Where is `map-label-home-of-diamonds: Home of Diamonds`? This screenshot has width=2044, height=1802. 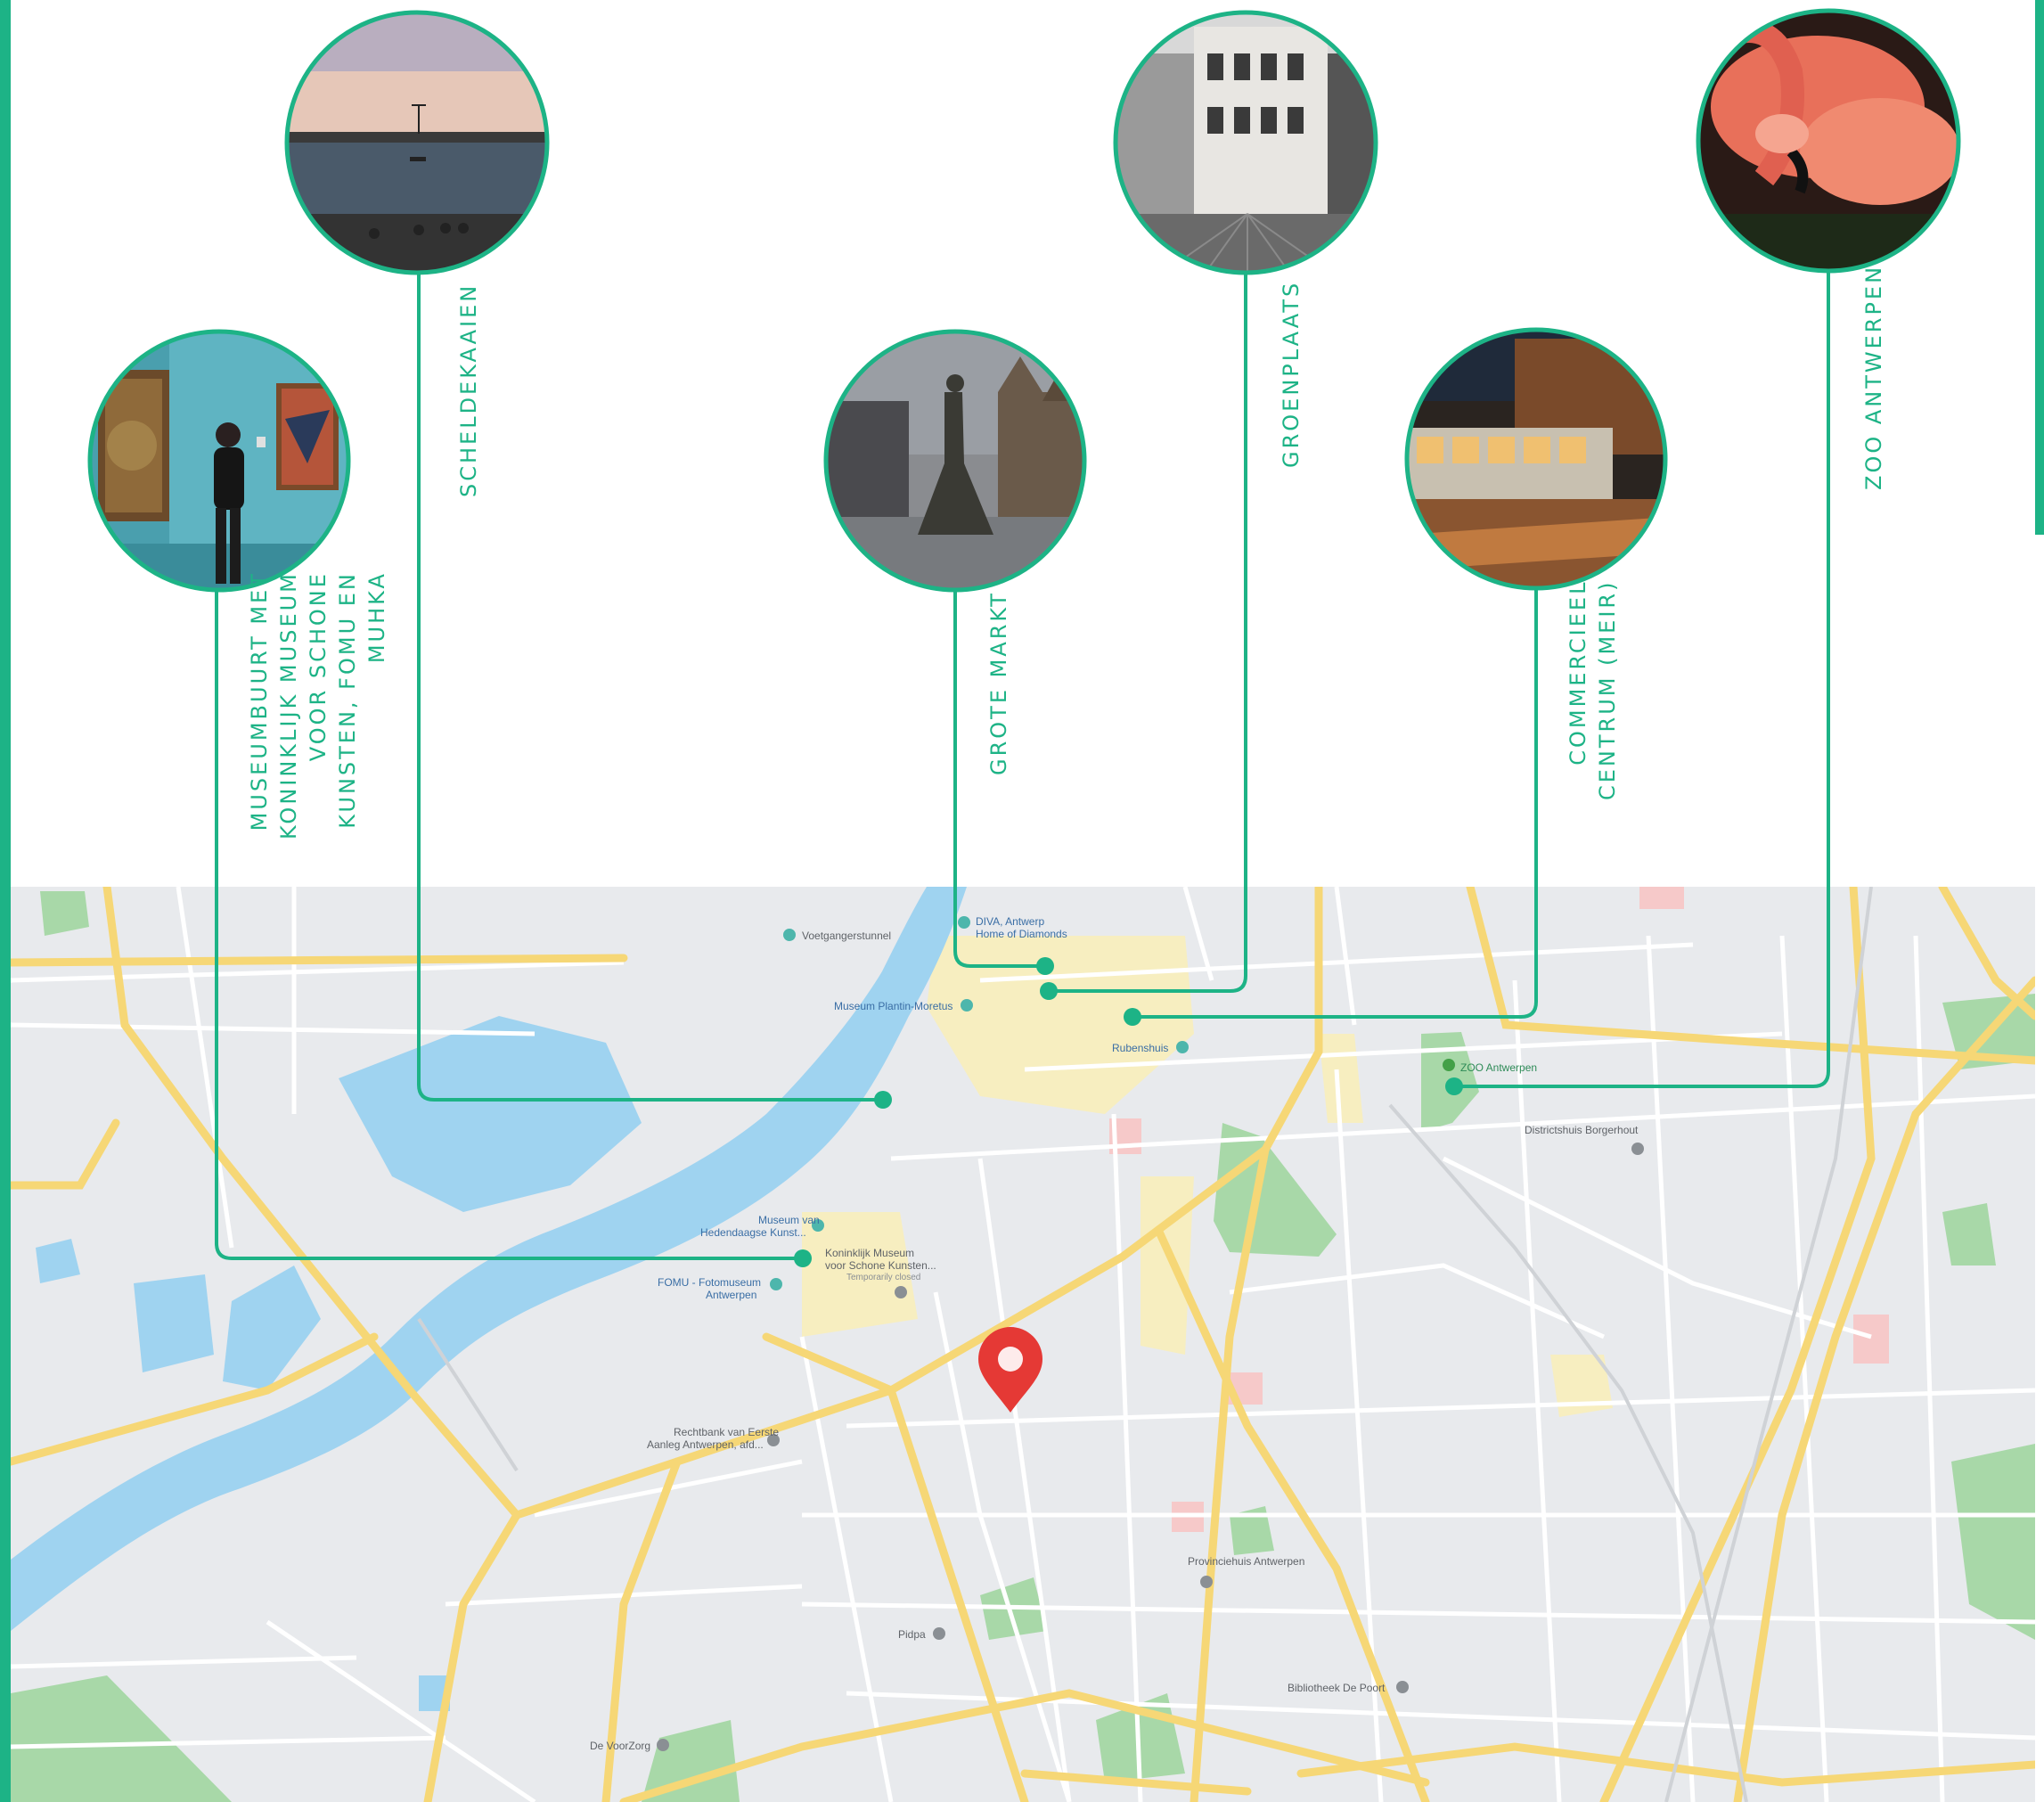
map-label-home-of-diamonds: Home of Diamonds is located at coordinates (1021, 934).